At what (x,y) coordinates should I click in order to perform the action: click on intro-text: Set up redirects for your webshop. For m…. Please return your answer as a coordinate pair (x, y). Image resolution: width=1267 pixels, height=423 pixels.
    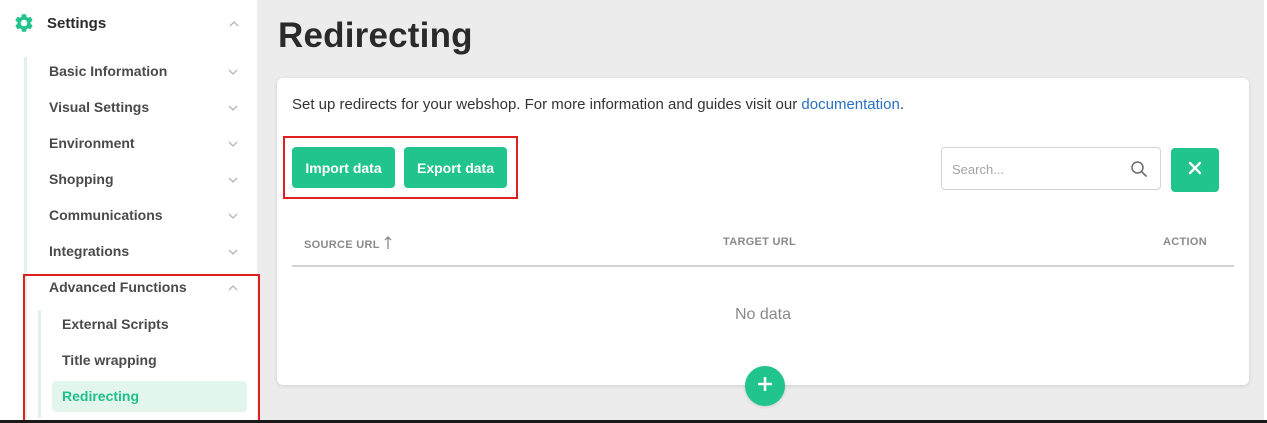
    Looking at the image, I should click on (598, 104).